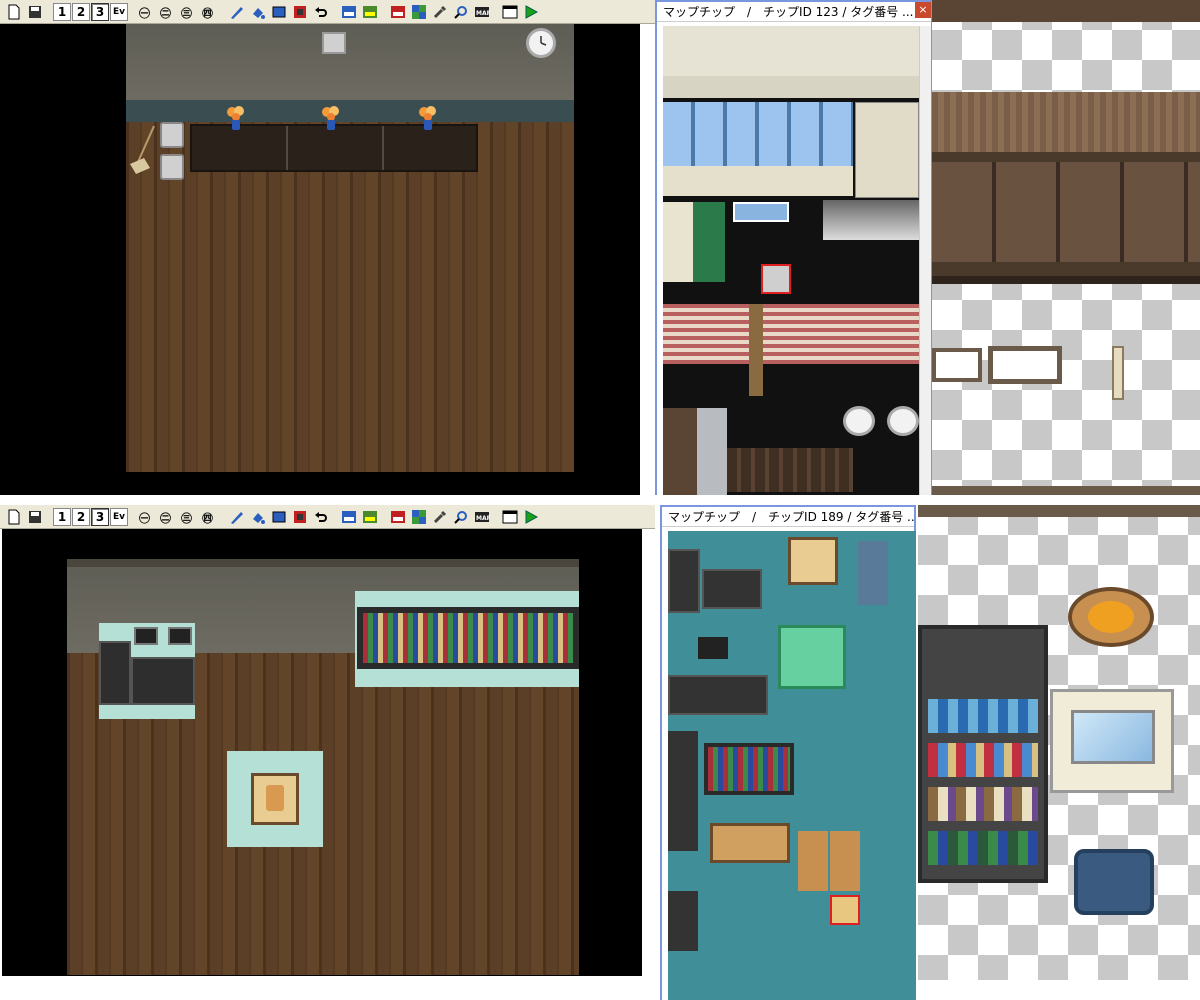  Describe the element at coordinates (143, 150) in the screenshot. I see `broom` at that location.